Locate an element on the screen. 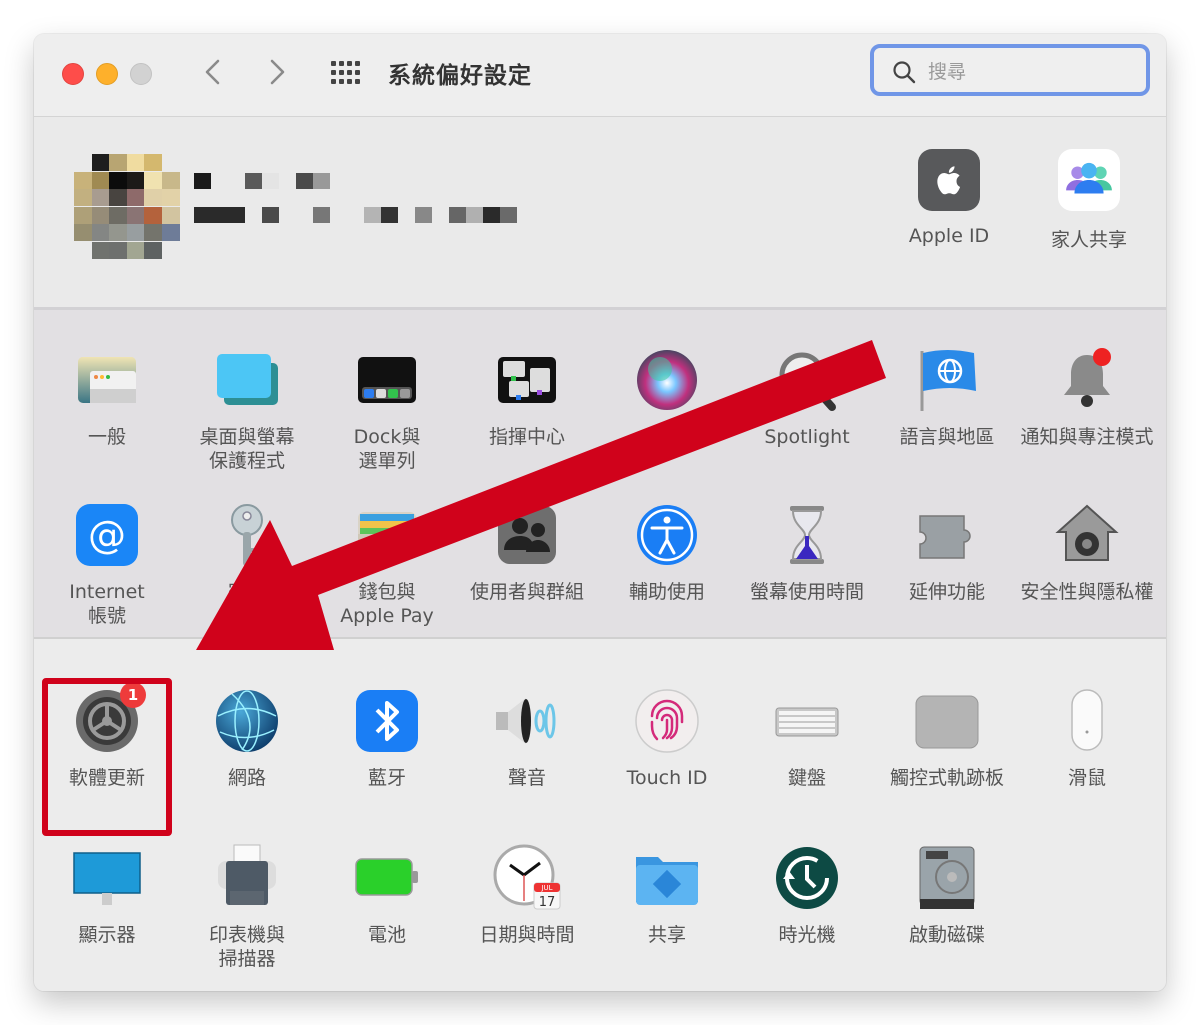 The image size is (1200, 1025). forward-button is located at coordinates (277, 72).